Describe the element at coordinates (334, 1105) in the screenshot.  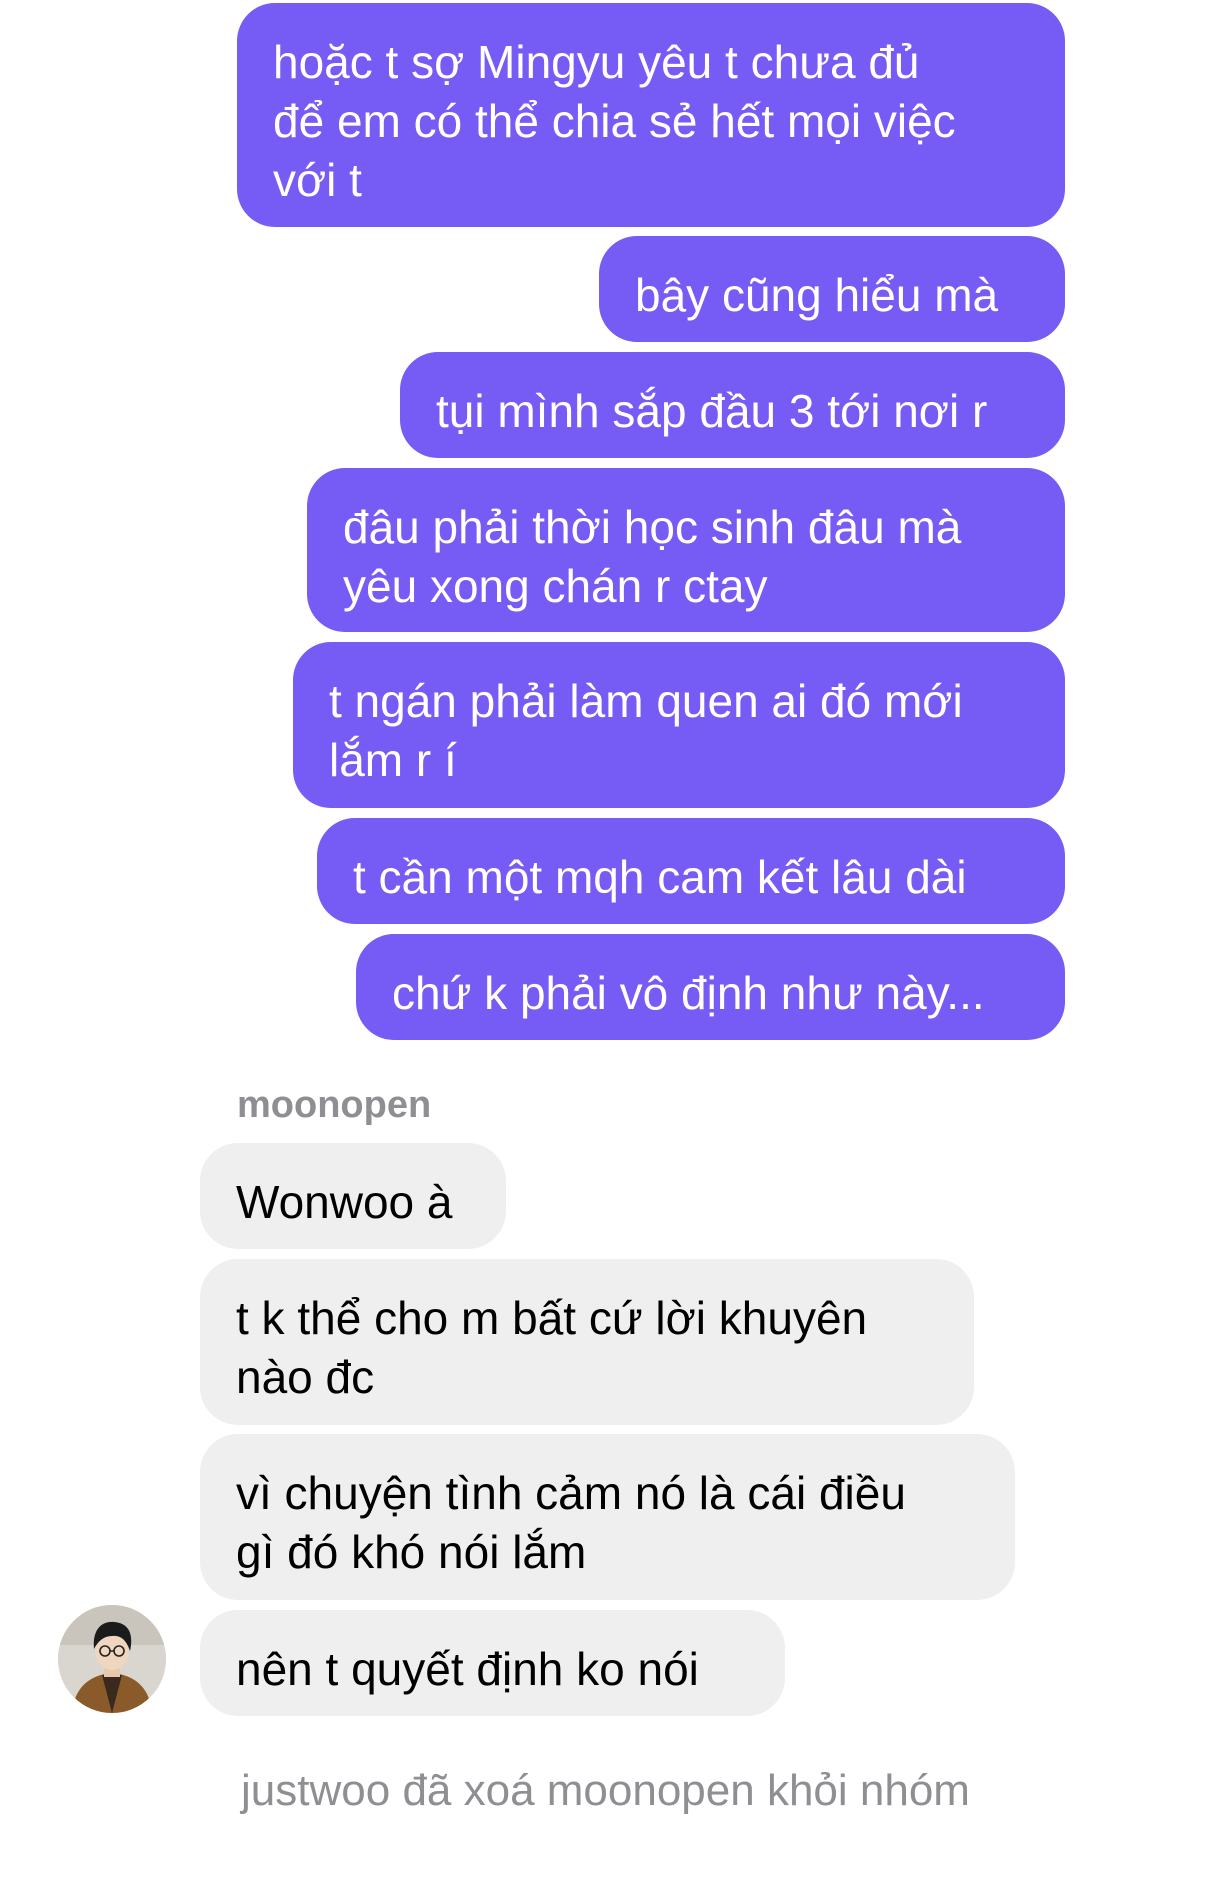
I see `sender-name: moonopen` at that location.